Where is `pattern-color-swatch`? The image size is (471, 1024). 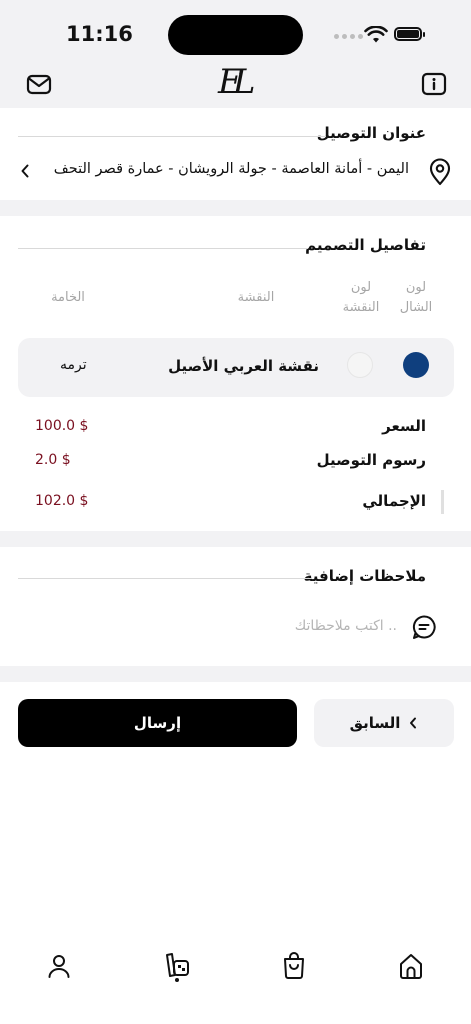
pattern-color-swatch is located at coordinates (360, 365).